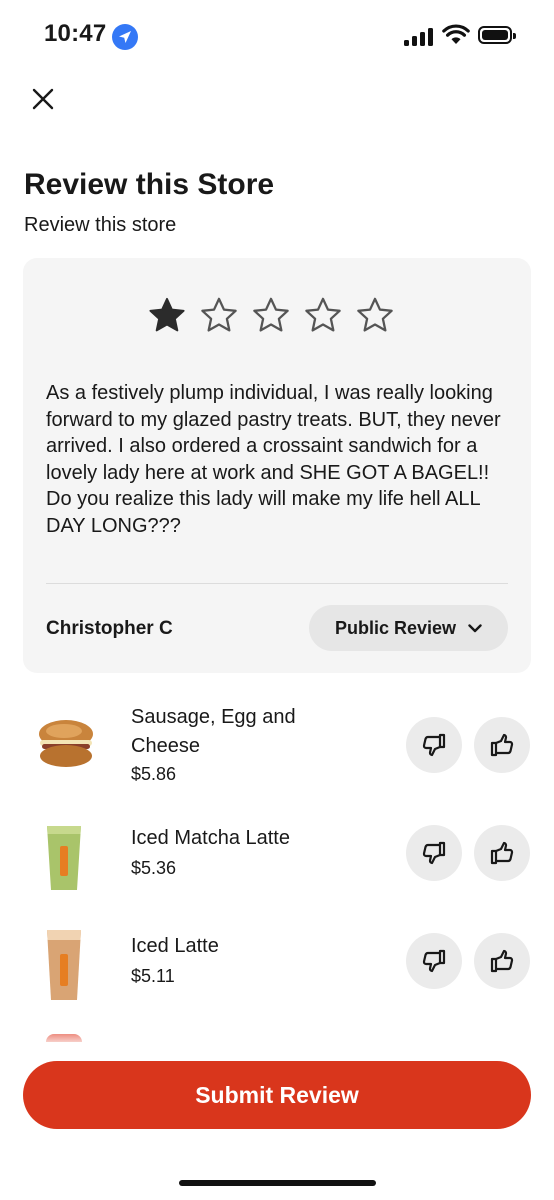 The image size is (554, 1200). What do you see at coordinates (277, 1045) in the screenshot?
I see `scroll-fade` at bounding box center [277, 1045].